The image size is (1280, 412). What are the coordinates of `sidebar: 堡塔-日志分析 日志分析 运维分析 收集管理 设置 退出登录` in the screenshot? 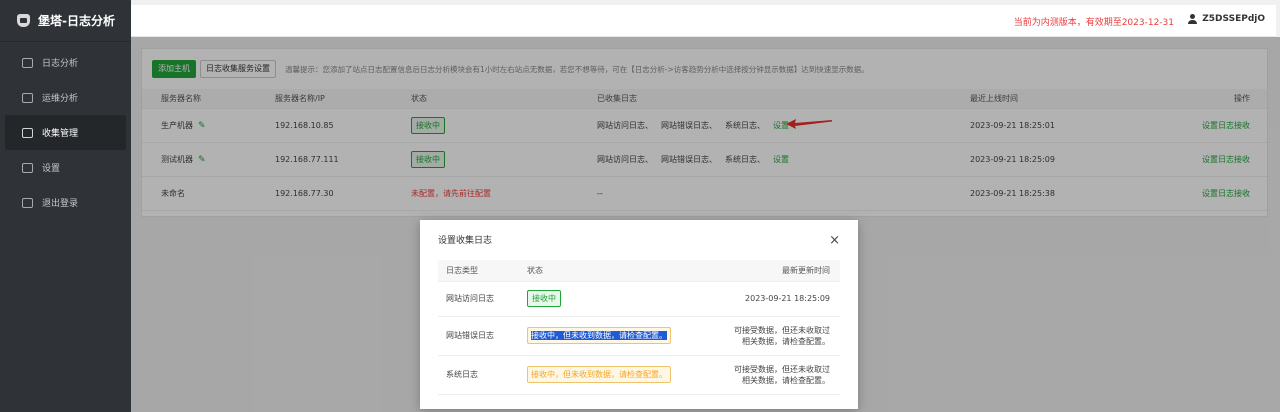 It's located at (65, 206).